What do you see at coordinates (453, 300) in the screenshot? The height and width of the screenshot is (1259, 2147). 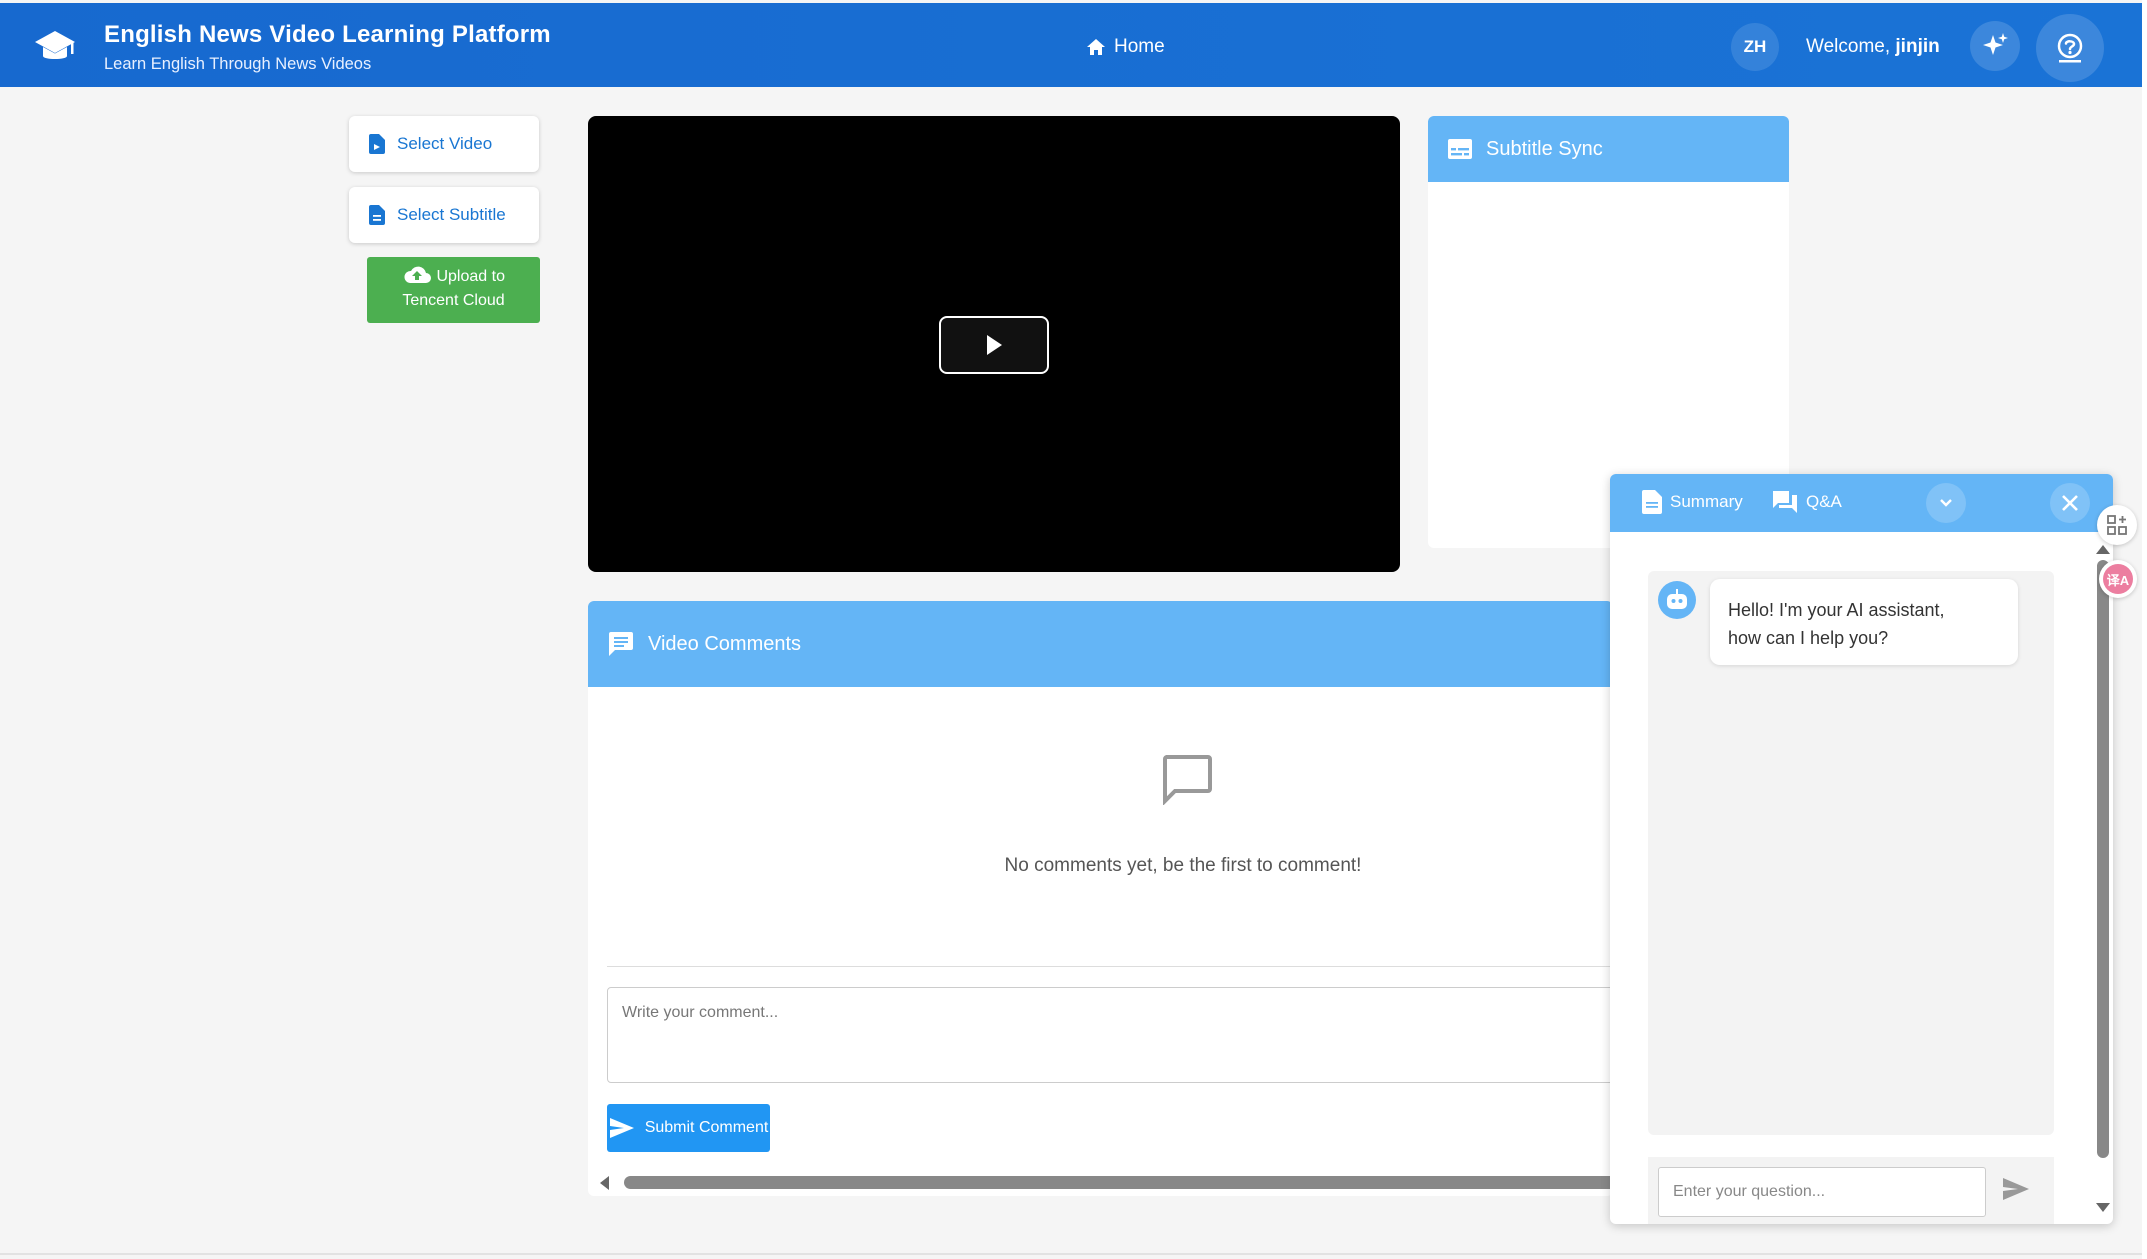 I see `upload-label-2: Tencent Cloud` at bounding box center [453, 300].